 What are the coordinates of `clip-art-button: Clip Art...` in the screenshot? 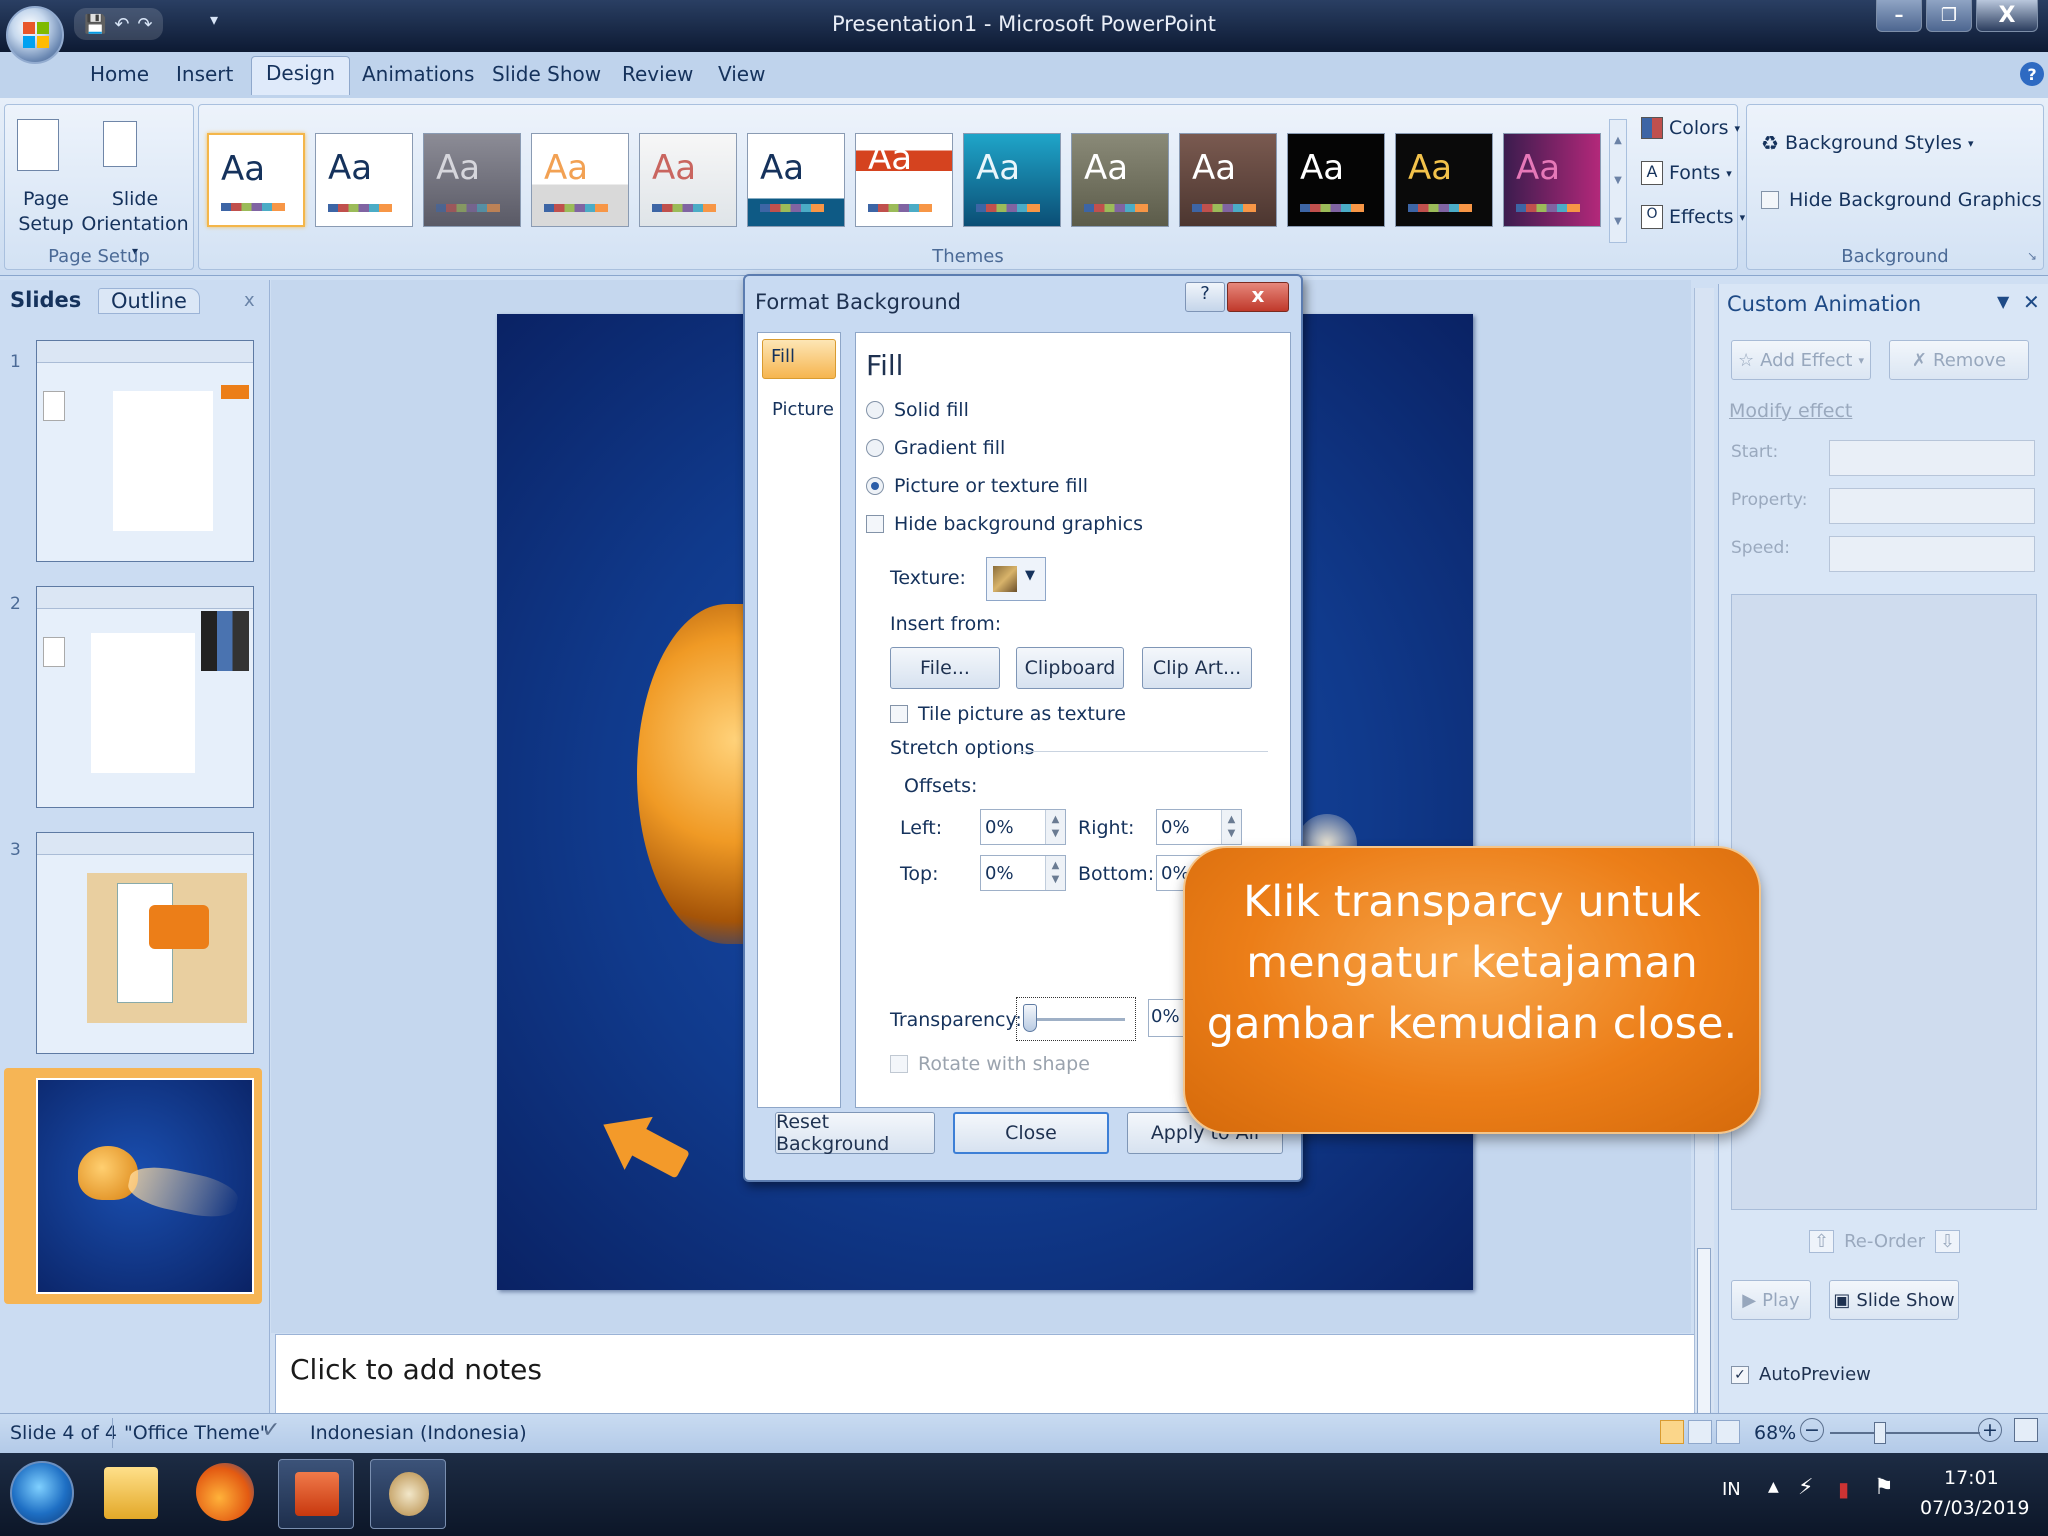 It's located at (1197, 668).